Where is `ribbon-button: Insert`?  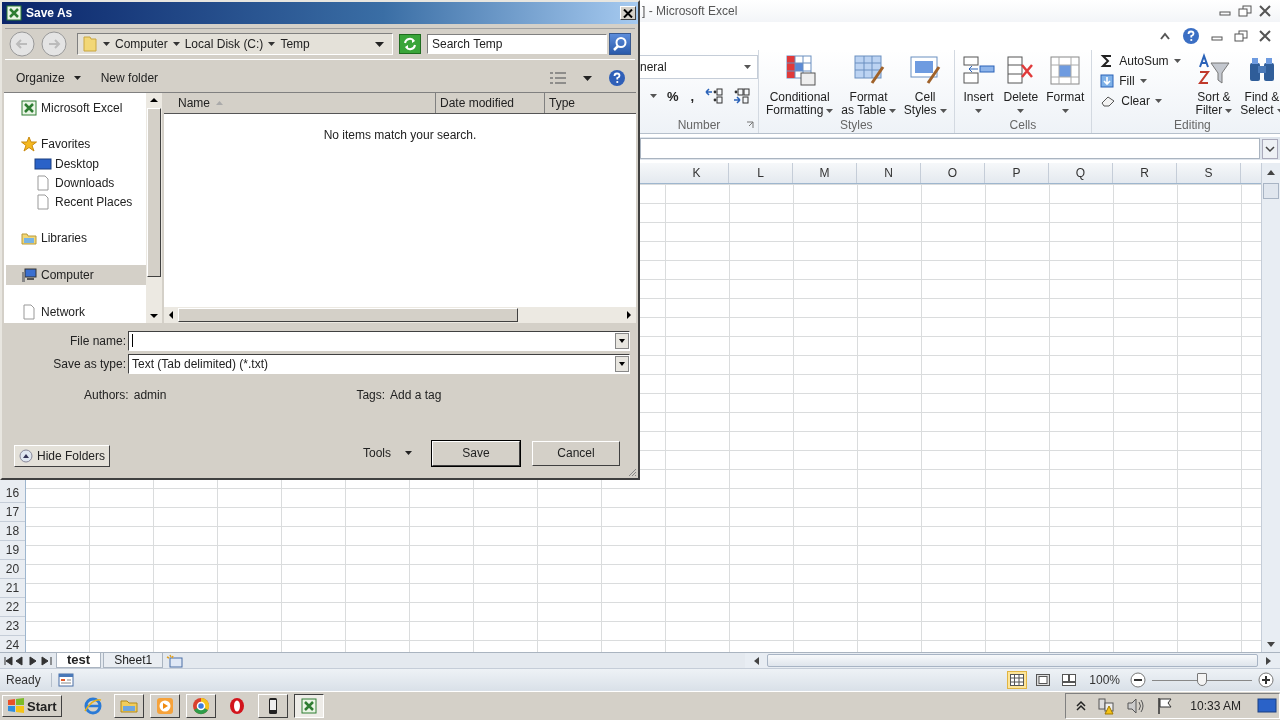 ribbon-button: Insert is located at coordinates (978, 83).